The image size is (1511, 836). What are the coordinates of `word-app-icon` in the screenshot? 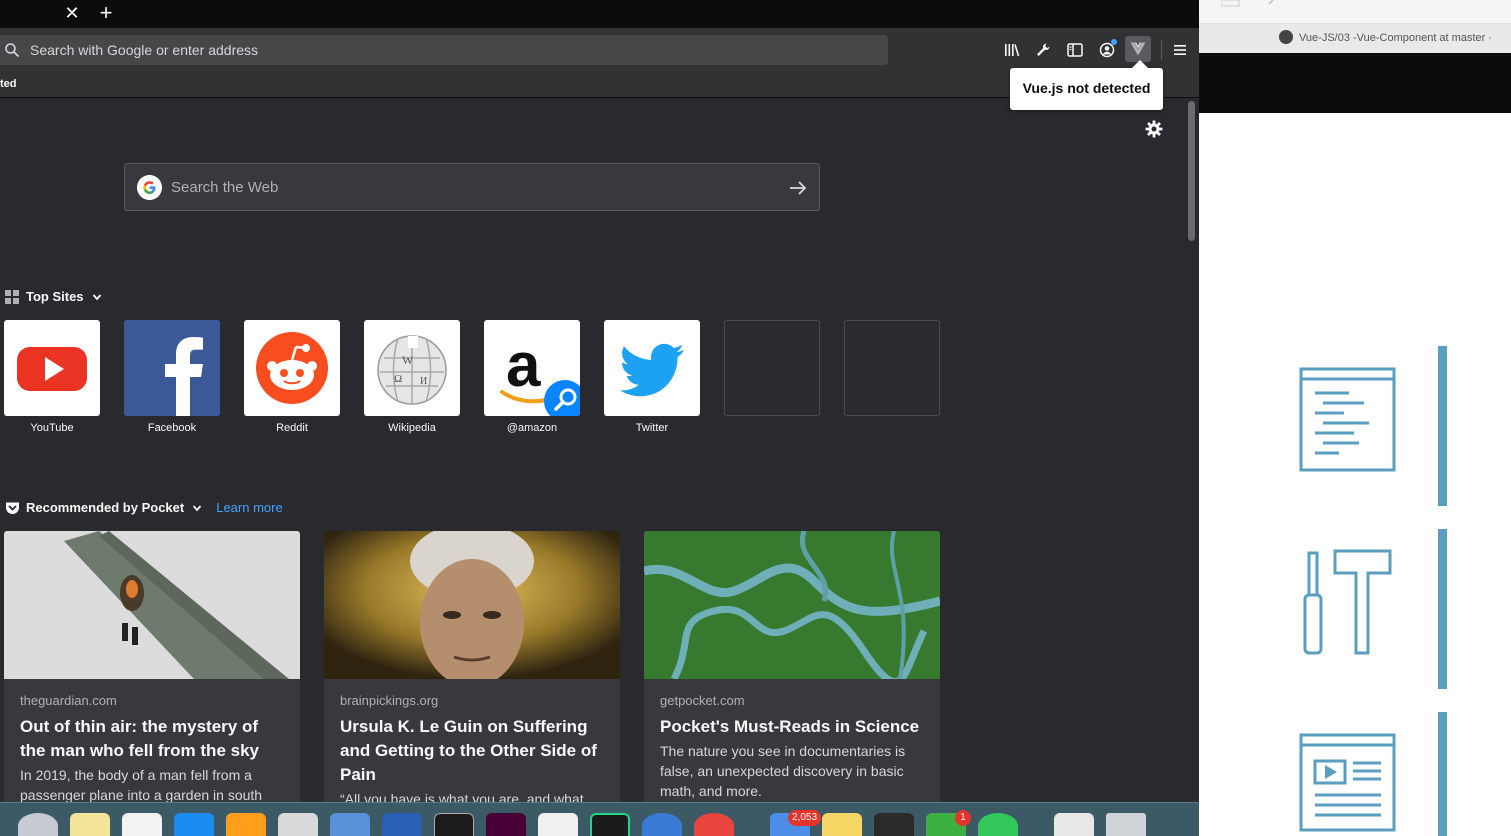 It's located at (402, 824).